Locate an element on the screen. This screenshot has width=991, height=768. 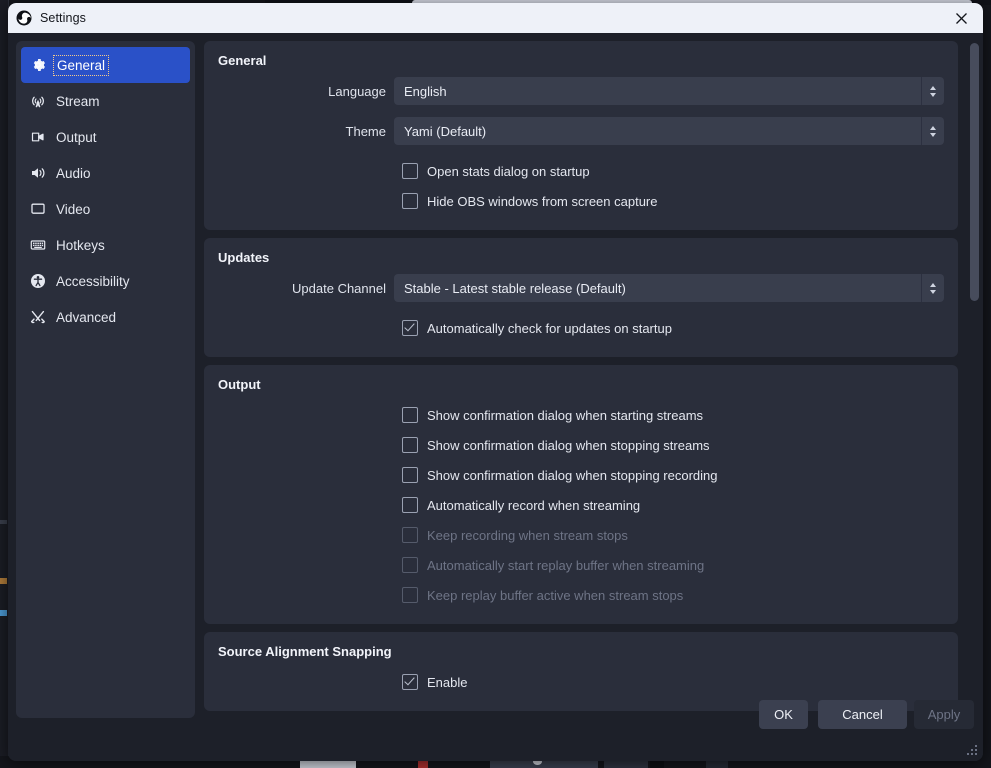
language-row: Language English is located at coordinates (581, 91).